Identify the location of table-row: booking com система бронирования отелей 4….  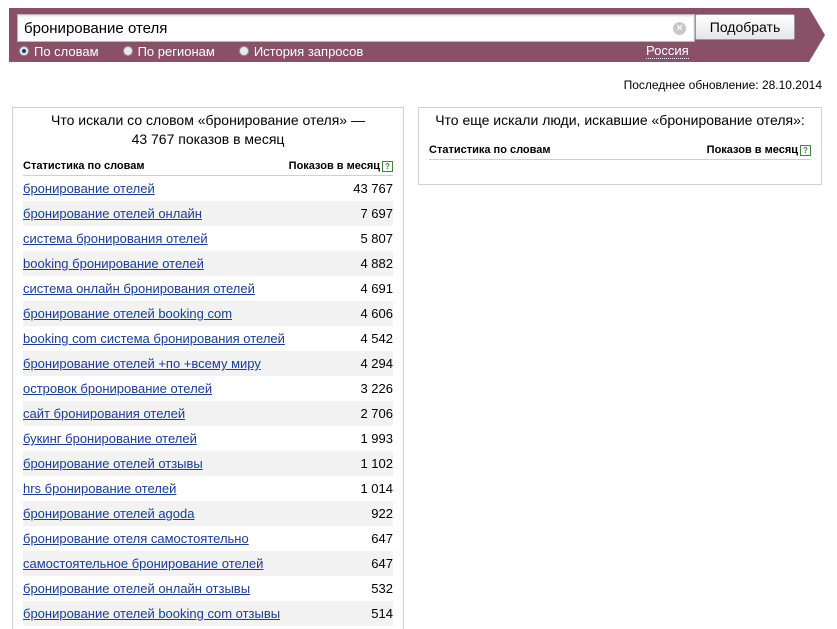
(208, 338).